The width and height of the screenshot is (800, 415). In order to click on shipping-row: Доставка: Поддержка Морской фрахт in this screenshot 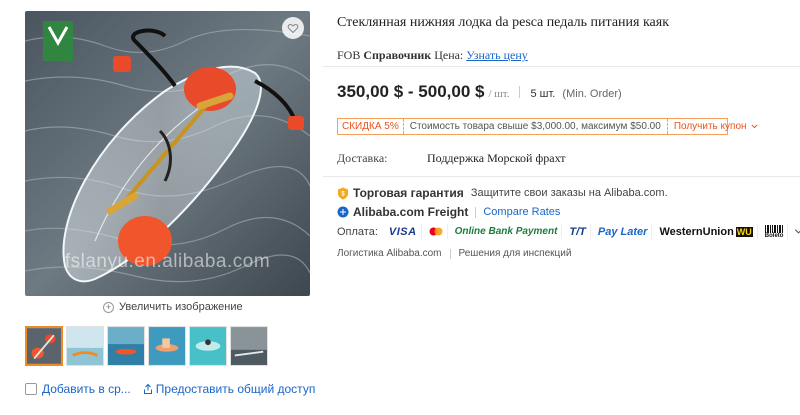, I will do `click(451, 158)`.